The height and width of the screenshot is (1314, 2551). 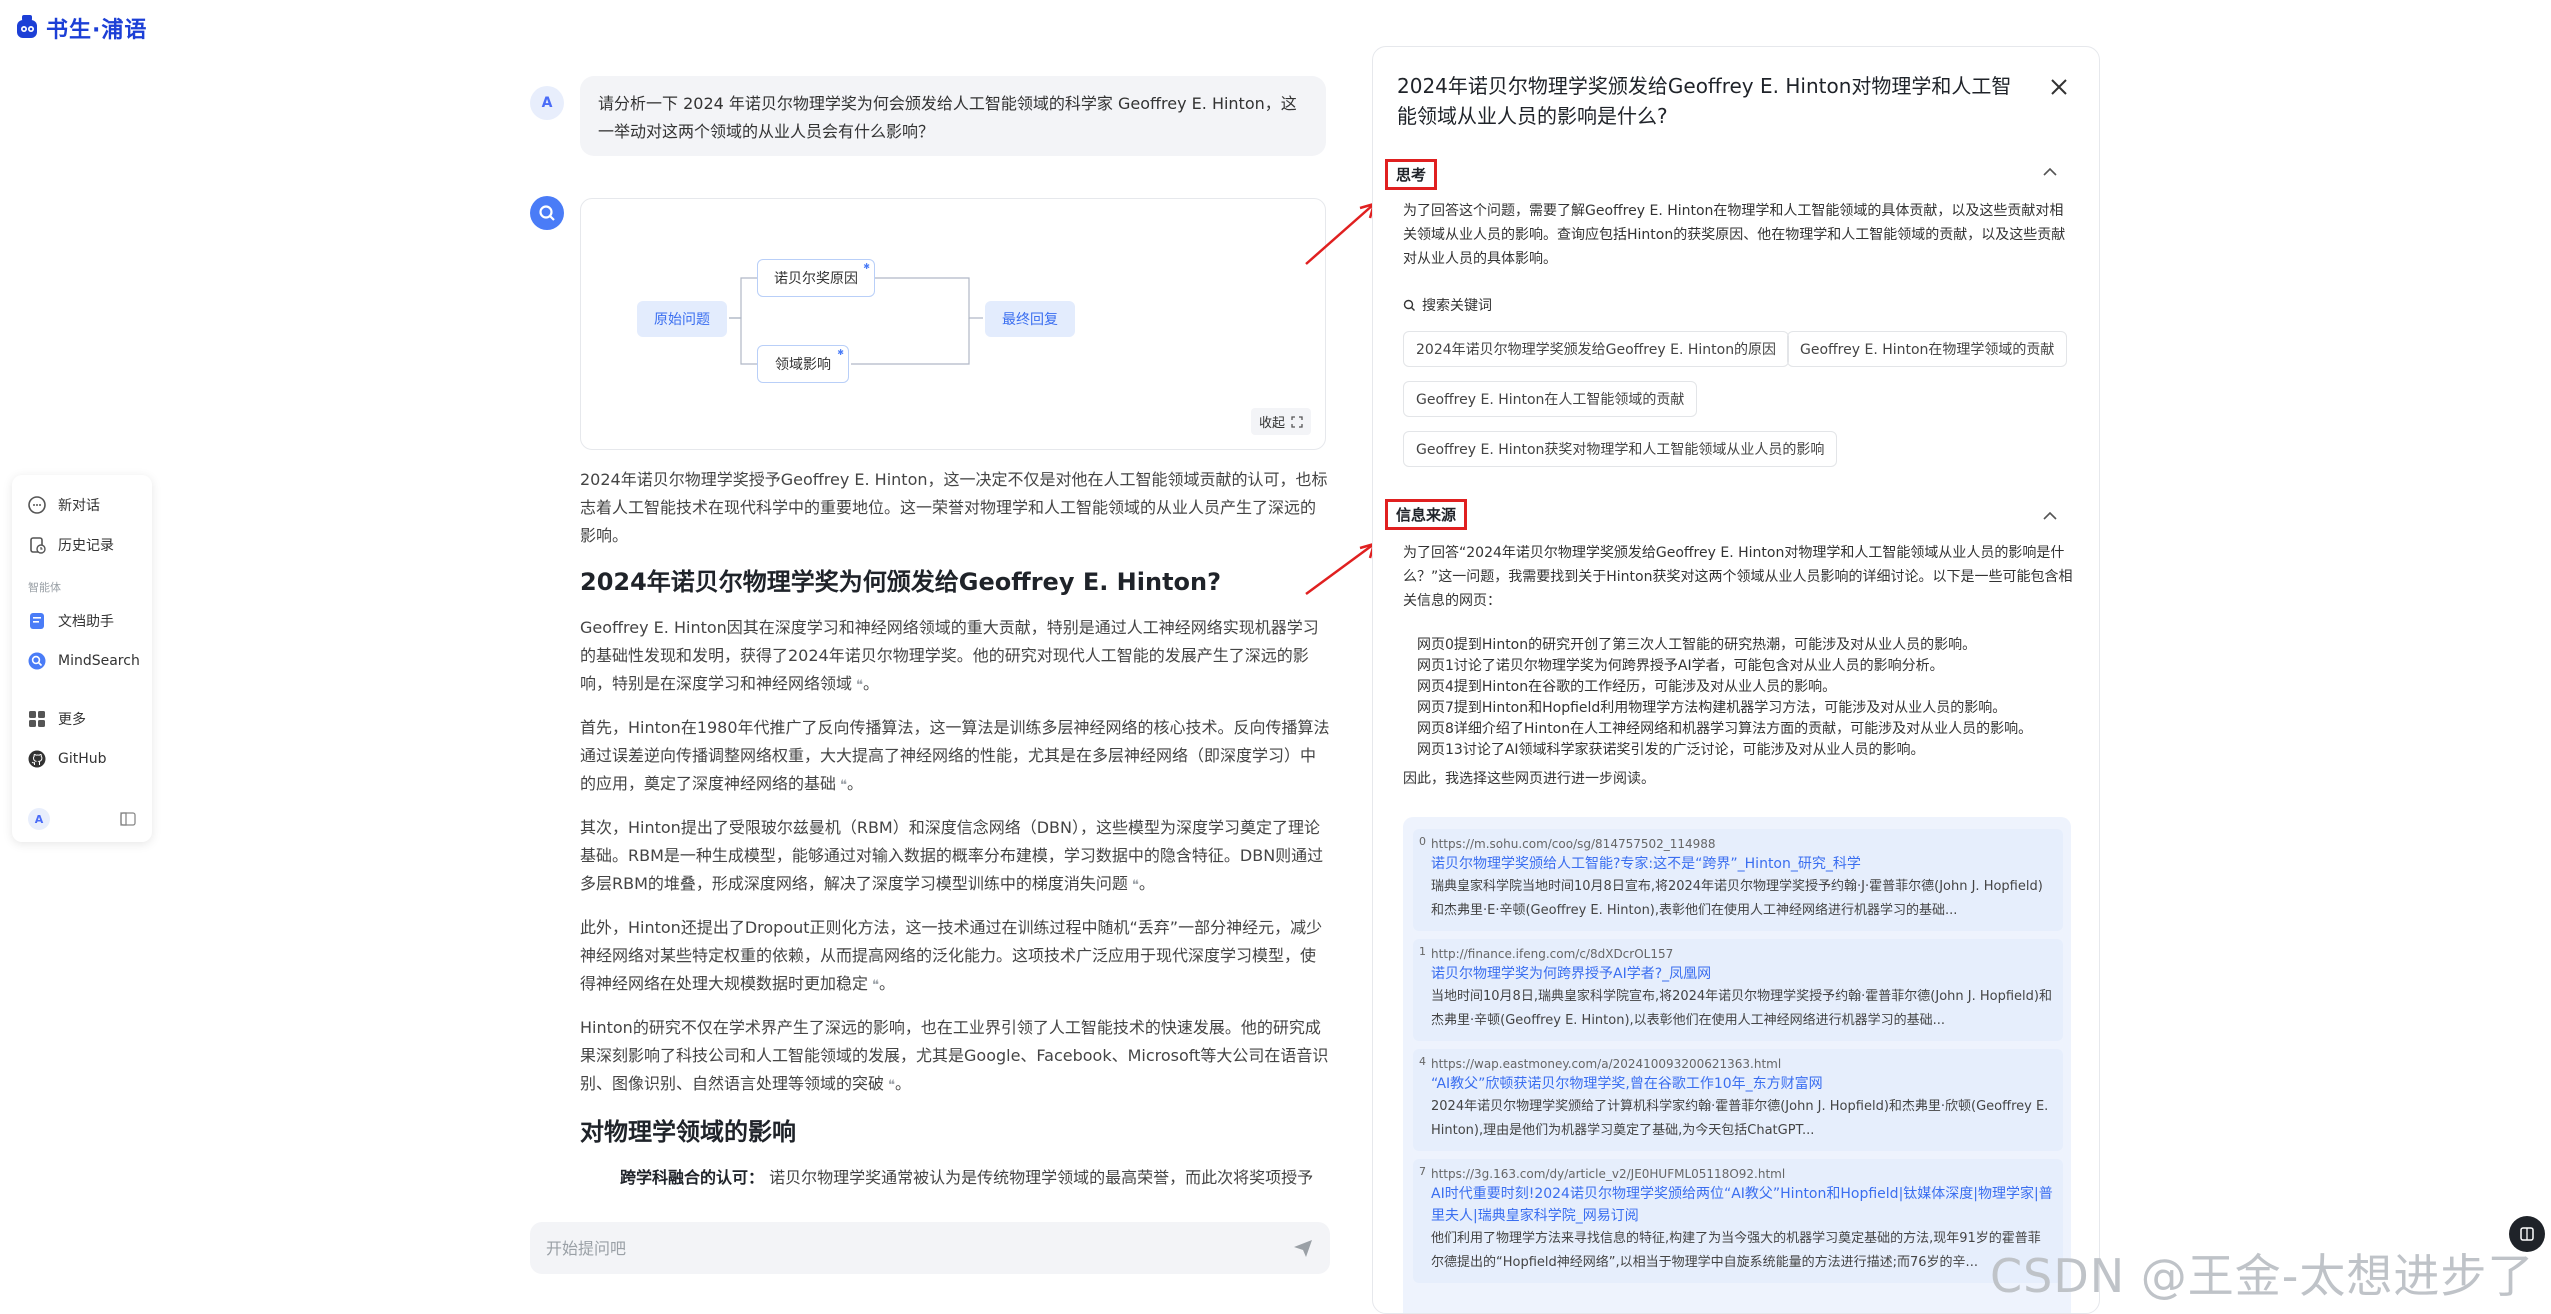 What do you see at coordinates (2059, 87) in the screenshot?
I see `close-icon` at bounding box center [2059, 87].